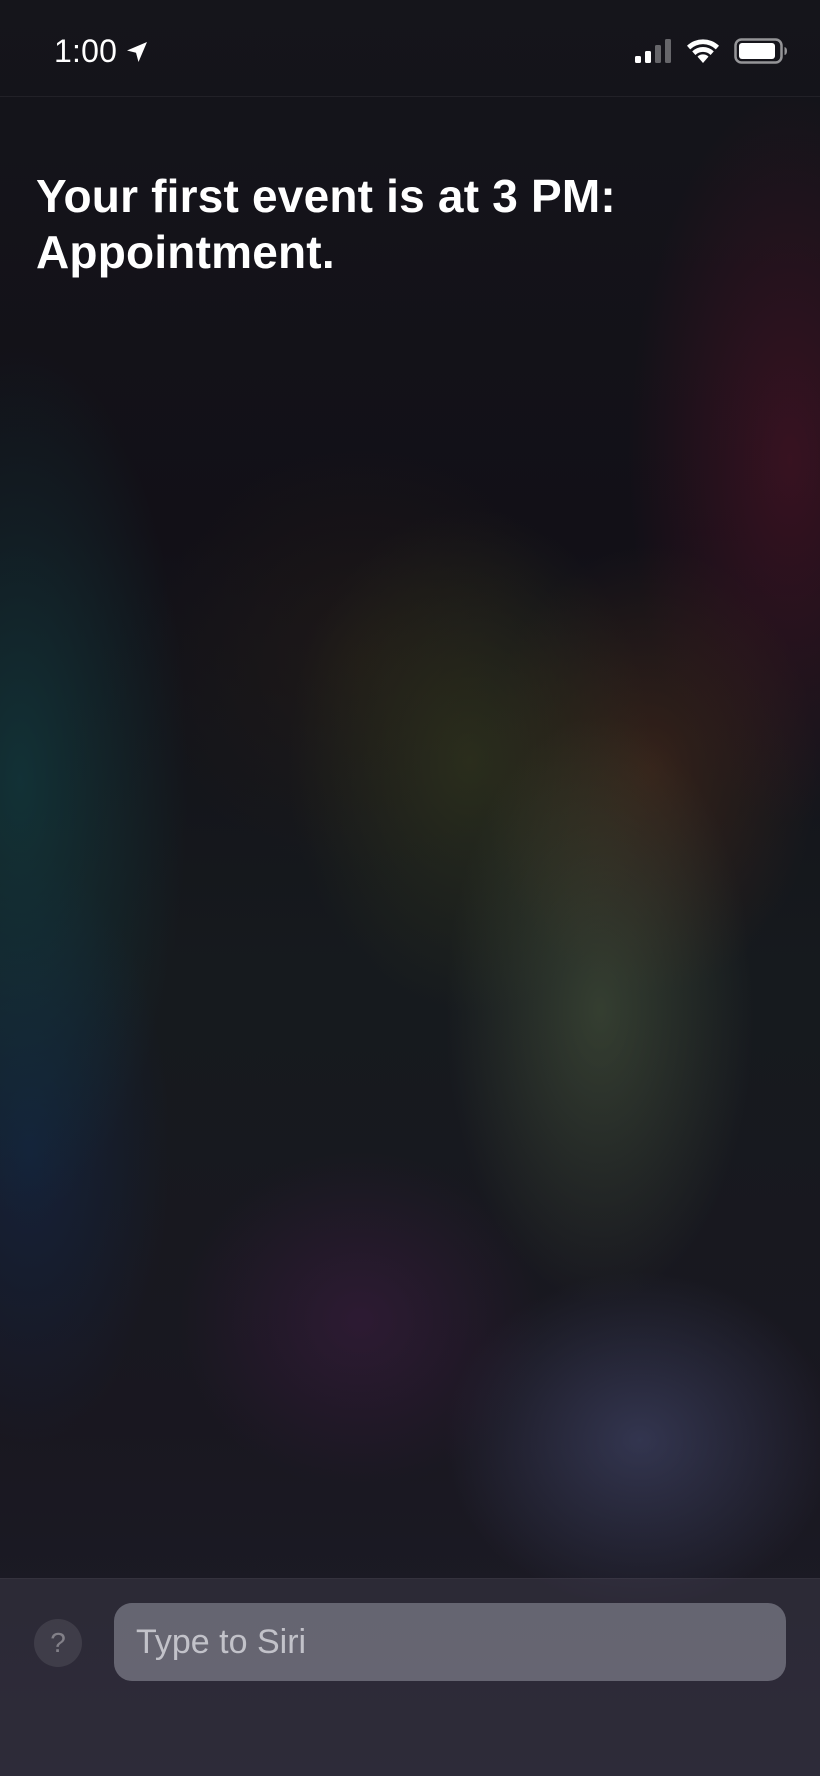 This screenshot has width=820, height=1776. Describe the element at coordinates (326, 196) in the screenshot. I see `siri-response-line: Your first event is at 3 PM:` at that location.